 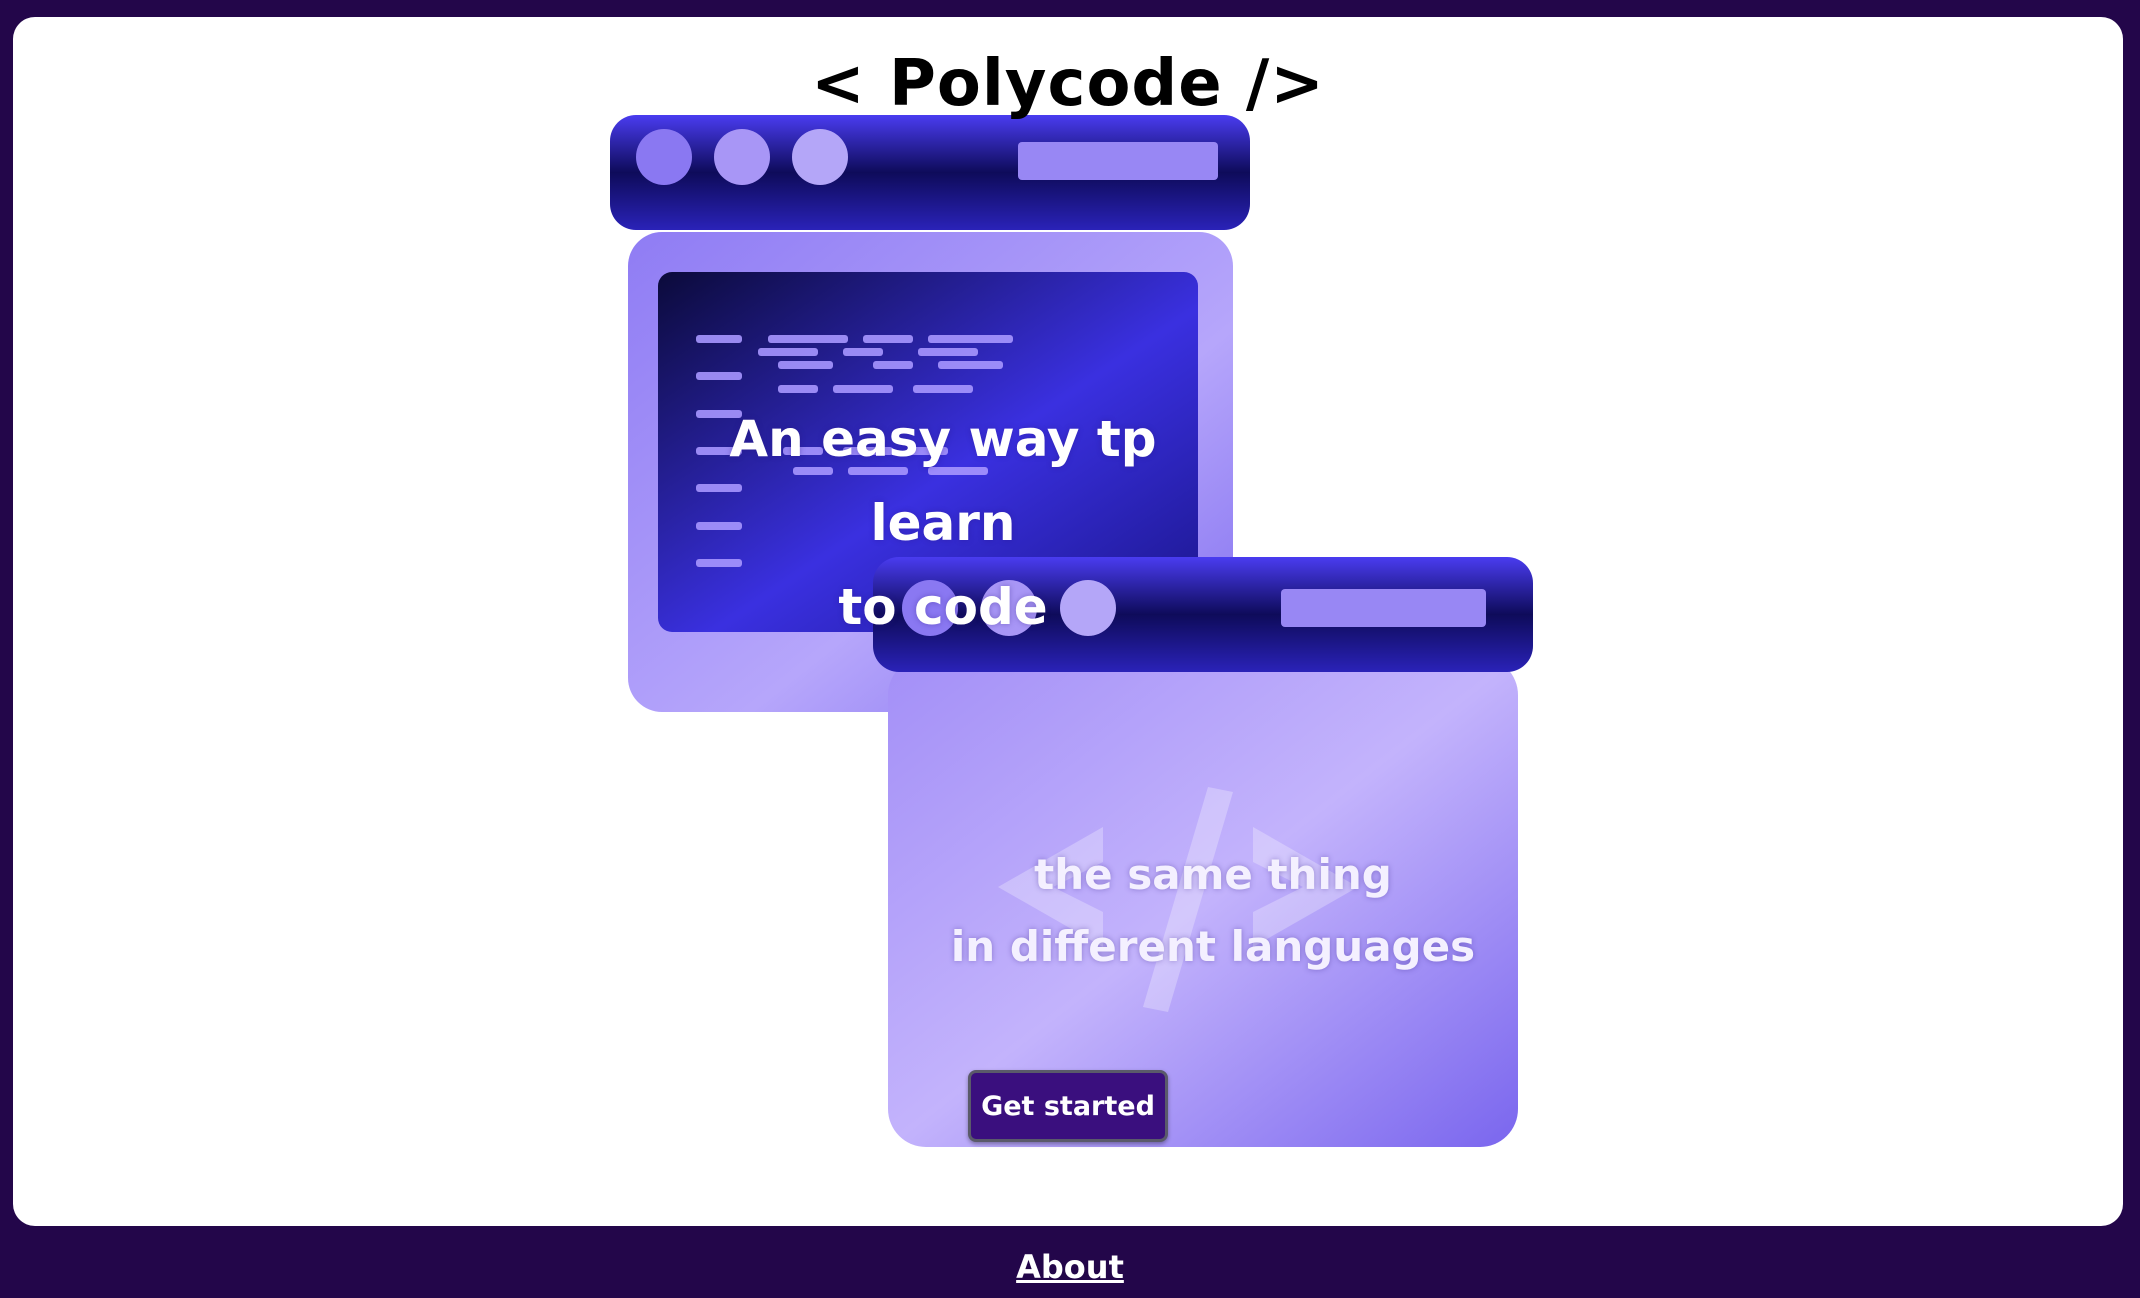 I want to click on about-link: About, so click(x=1070, y=1267).